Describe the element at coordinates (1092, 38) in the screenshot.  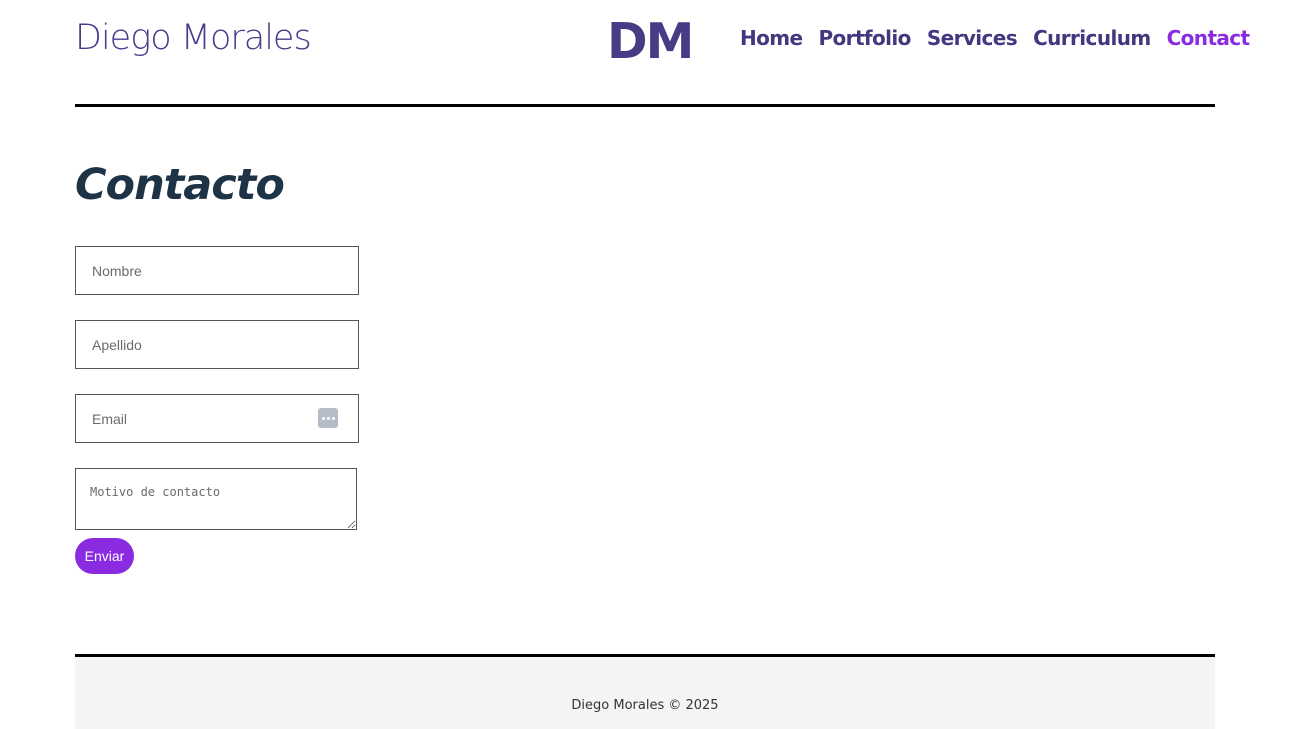
I see `nav-curriculum: Curriculum` at that location.